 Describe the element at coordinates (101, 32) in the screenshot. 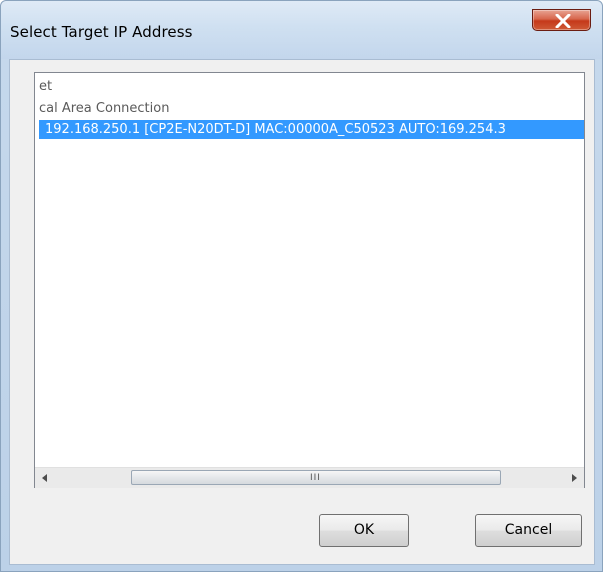

I see `window-title: Select Target IP Address` at that location.